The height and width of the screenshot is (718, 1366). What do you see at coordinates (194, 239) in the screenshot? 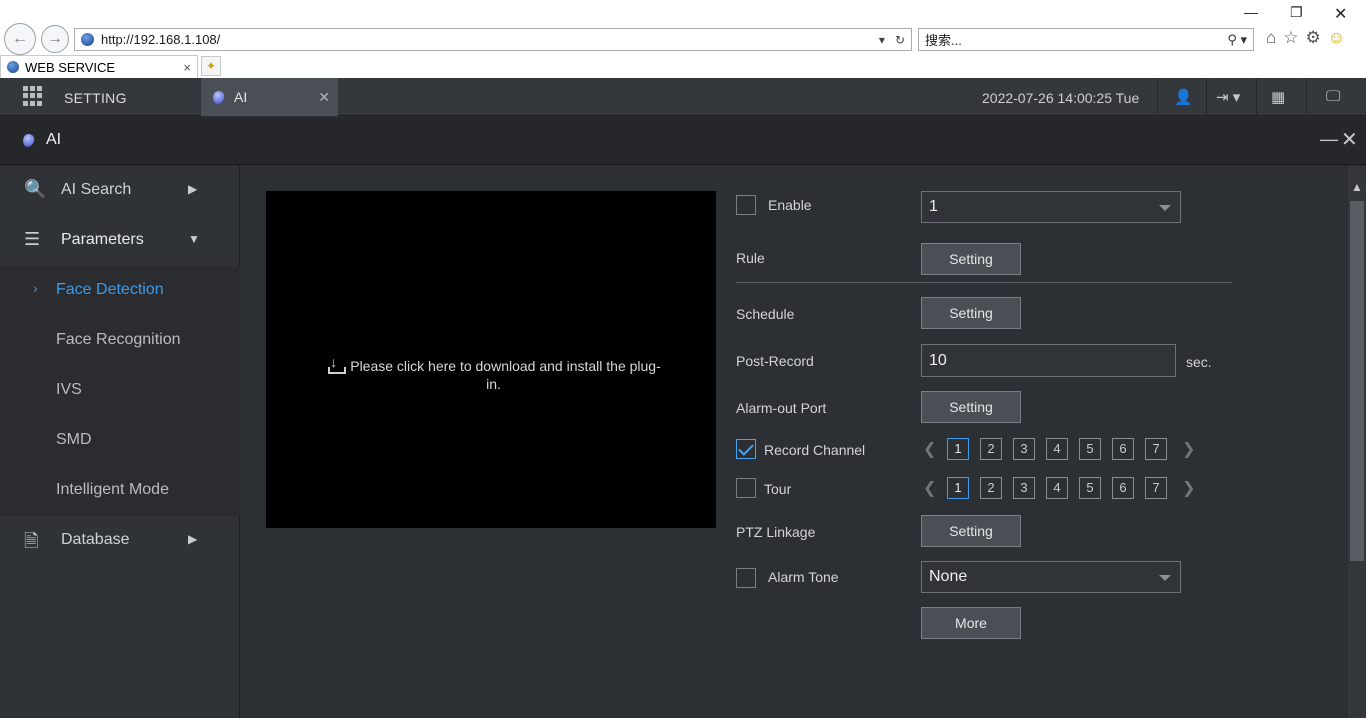
I see `chevron-down-icon: ▼` at bounding box center [194, 239].